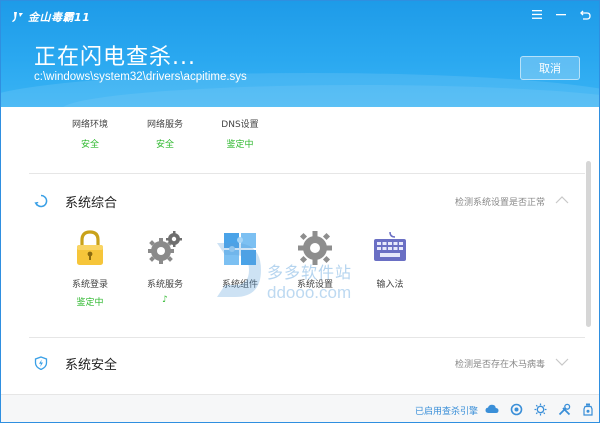 The width and height of the screenshot is (600, 423). I want to click on network-item-label: 网络服务, so click(164, 125).